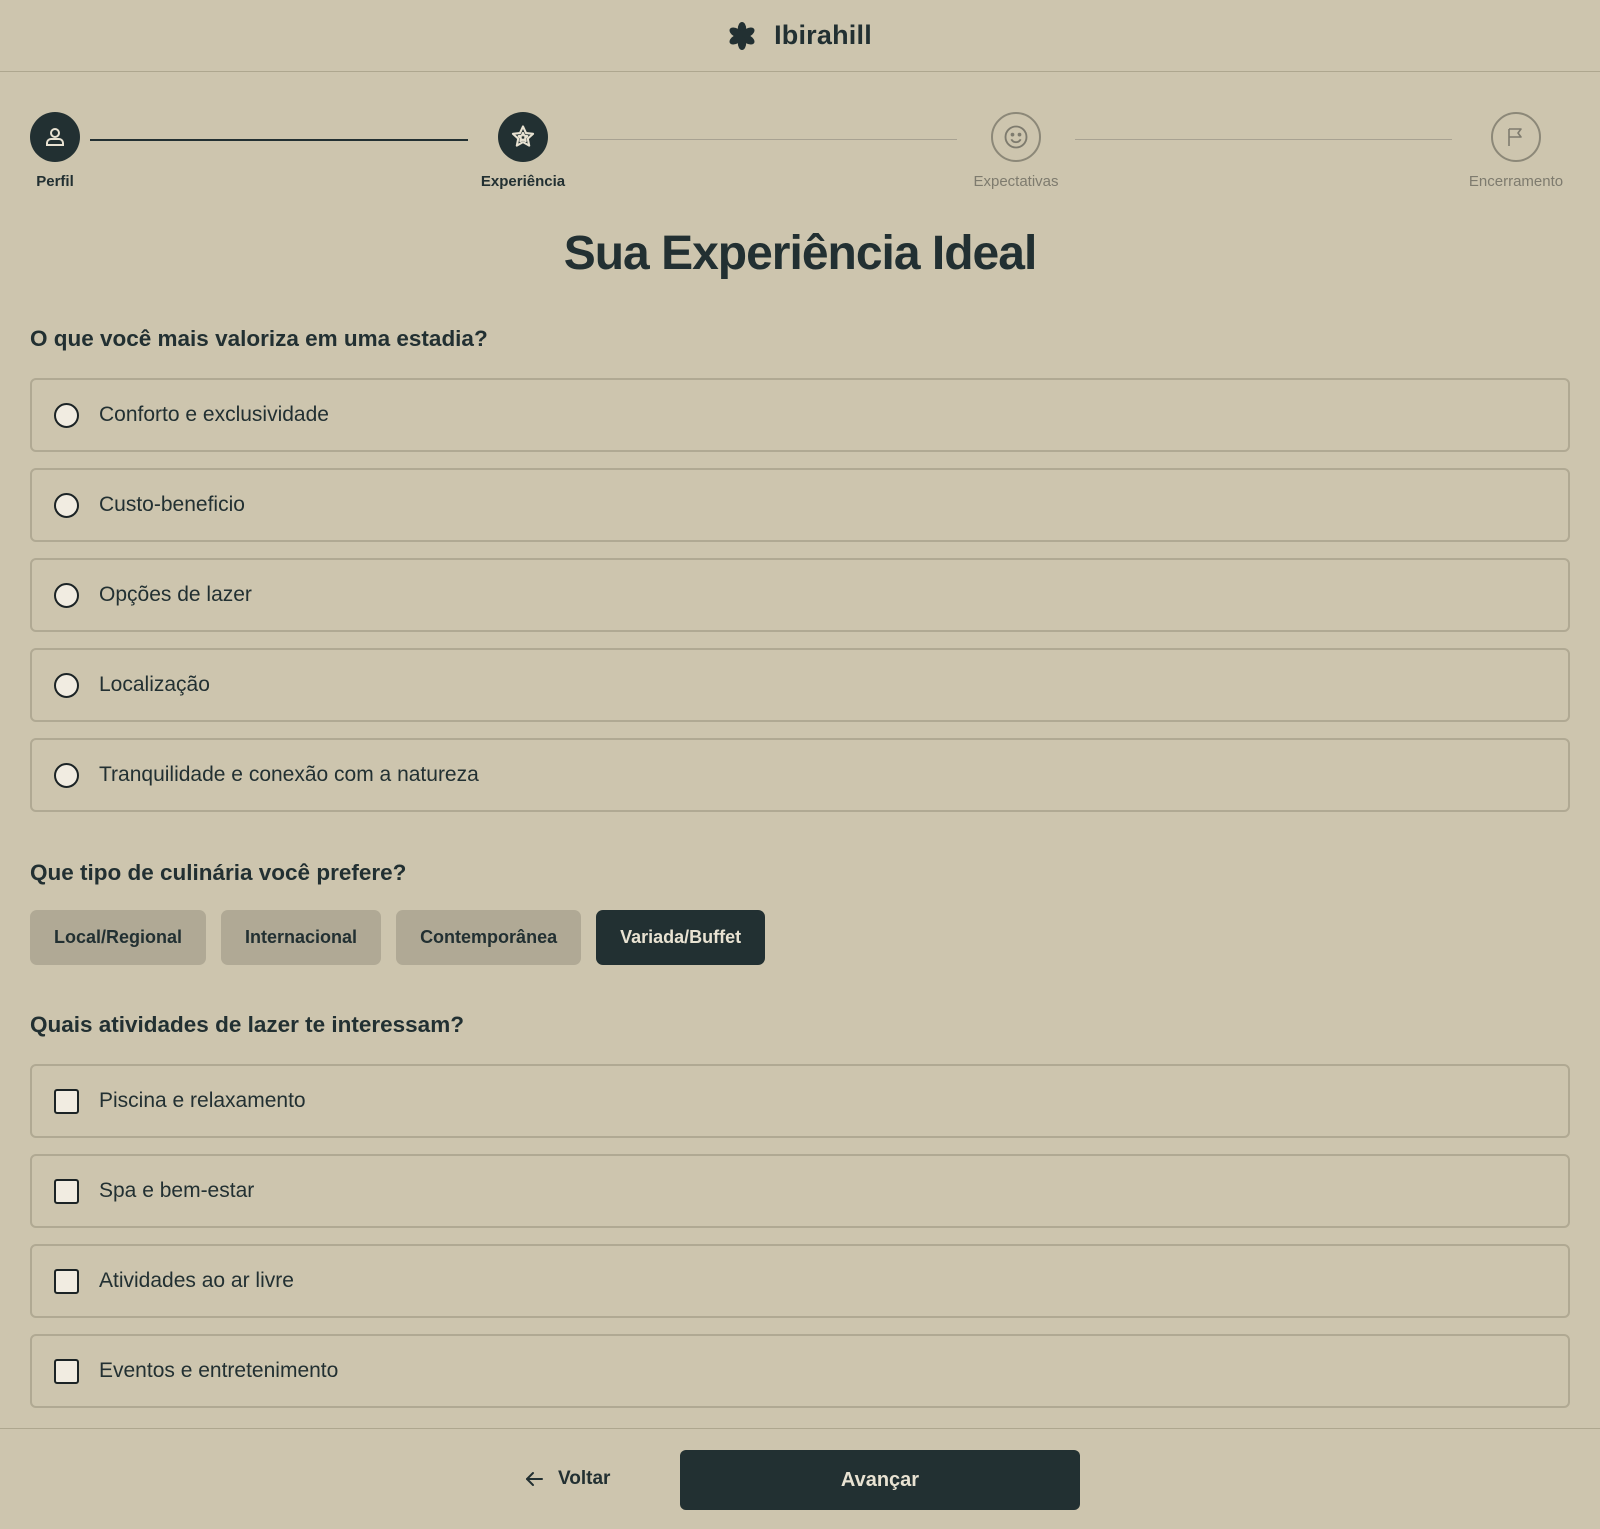  I want to click on option-label: Piscina e relaxamento, so click(202, 1100).